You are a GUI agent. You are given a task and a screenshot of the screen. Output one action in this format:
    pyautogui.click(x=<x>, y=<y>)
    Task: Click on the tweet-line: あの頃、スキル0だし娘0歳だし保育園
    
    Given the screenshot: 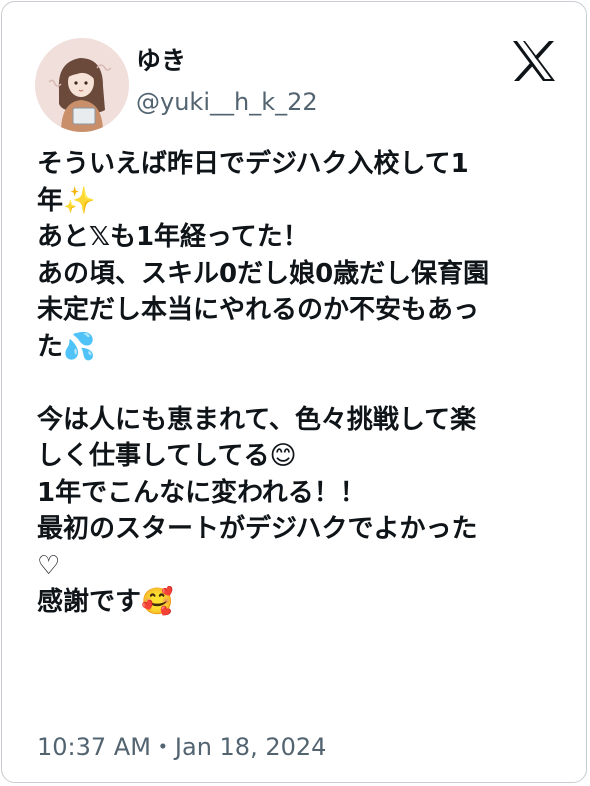 What is the action you would take?
    pyautogui.click(x=263, y=273)
    